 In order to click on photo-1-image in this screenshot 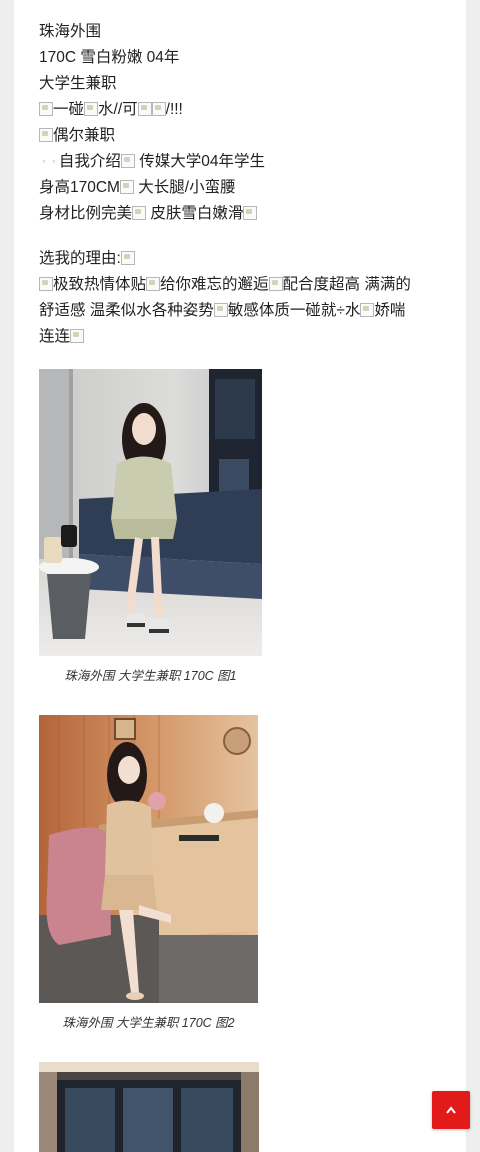, I will do `click(150, 512)`.